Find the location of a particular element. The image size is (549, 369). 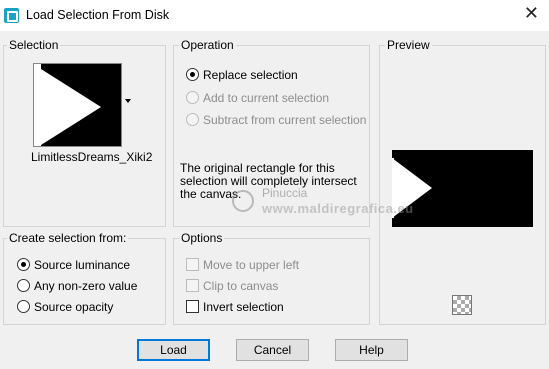

chevron-down-icon is located at coordinates (128, 101).